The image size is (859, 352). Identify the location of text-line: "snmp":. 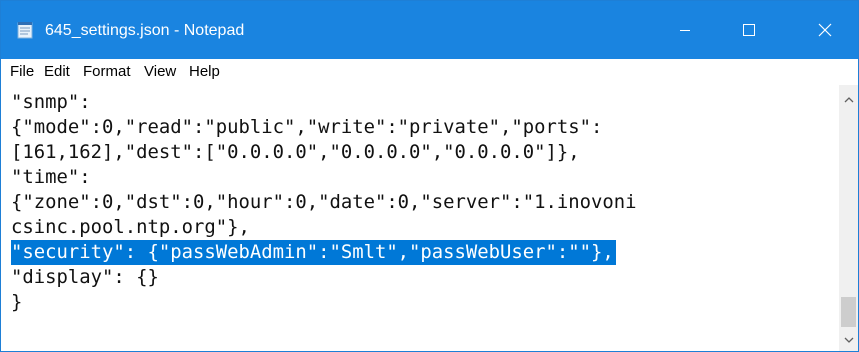
(51, 102).